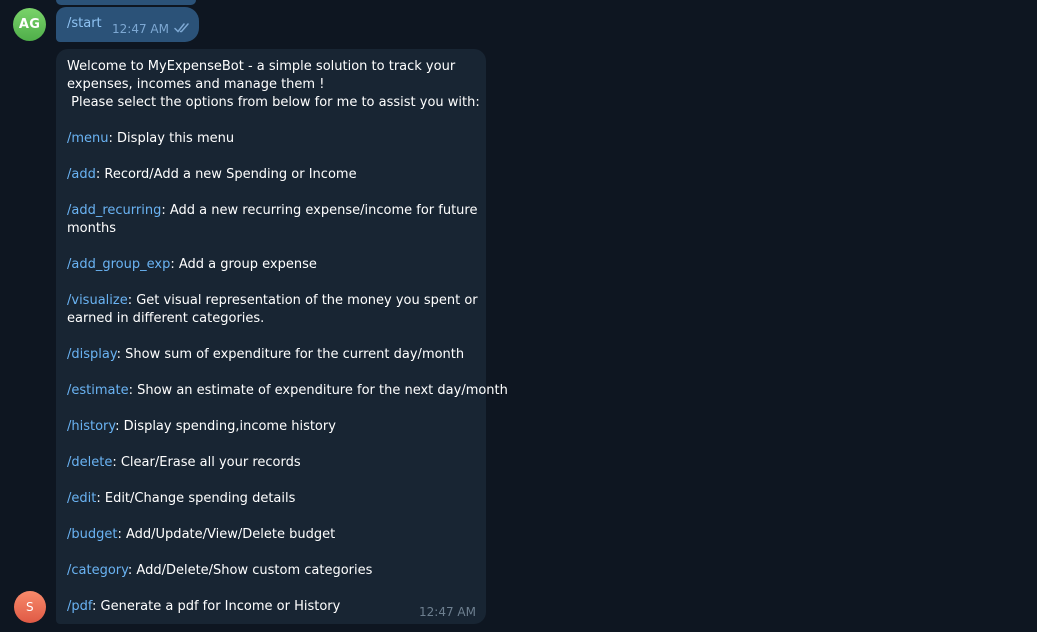 The image size is (1037, 632). I want to click on menu-command-link: /menu, so click(88, 138).